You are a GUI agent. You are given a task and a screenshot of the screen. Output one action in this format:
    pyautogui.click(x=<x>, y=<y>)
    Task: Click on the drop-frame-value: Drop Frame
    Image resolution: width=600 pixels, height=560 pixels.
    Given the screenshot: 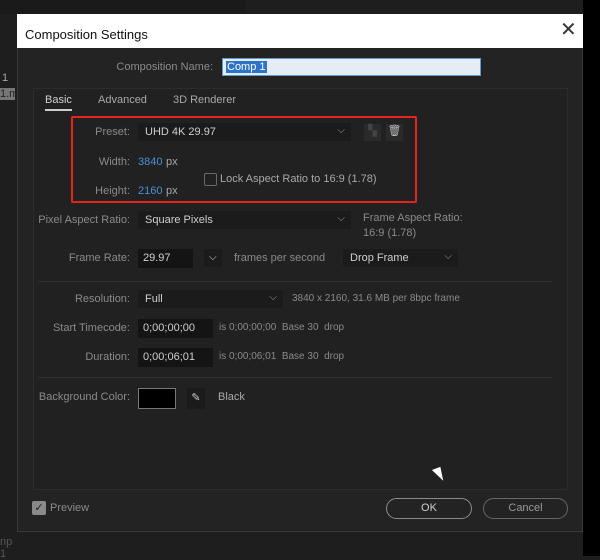 What is the action you would take?
    pyautogui.click(x=379, y=258)
    